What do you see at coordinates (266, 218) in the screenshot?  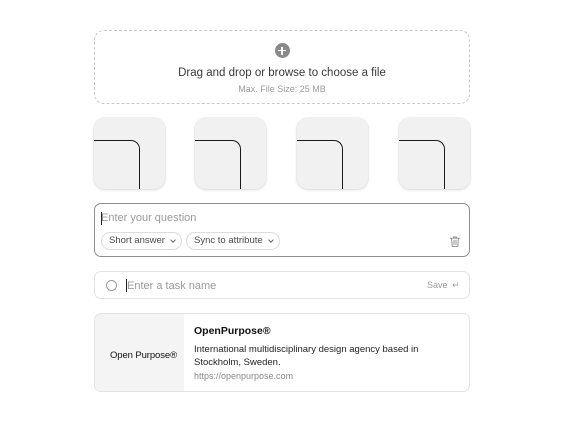 I see `question-input` at bounding box center [266, 218].